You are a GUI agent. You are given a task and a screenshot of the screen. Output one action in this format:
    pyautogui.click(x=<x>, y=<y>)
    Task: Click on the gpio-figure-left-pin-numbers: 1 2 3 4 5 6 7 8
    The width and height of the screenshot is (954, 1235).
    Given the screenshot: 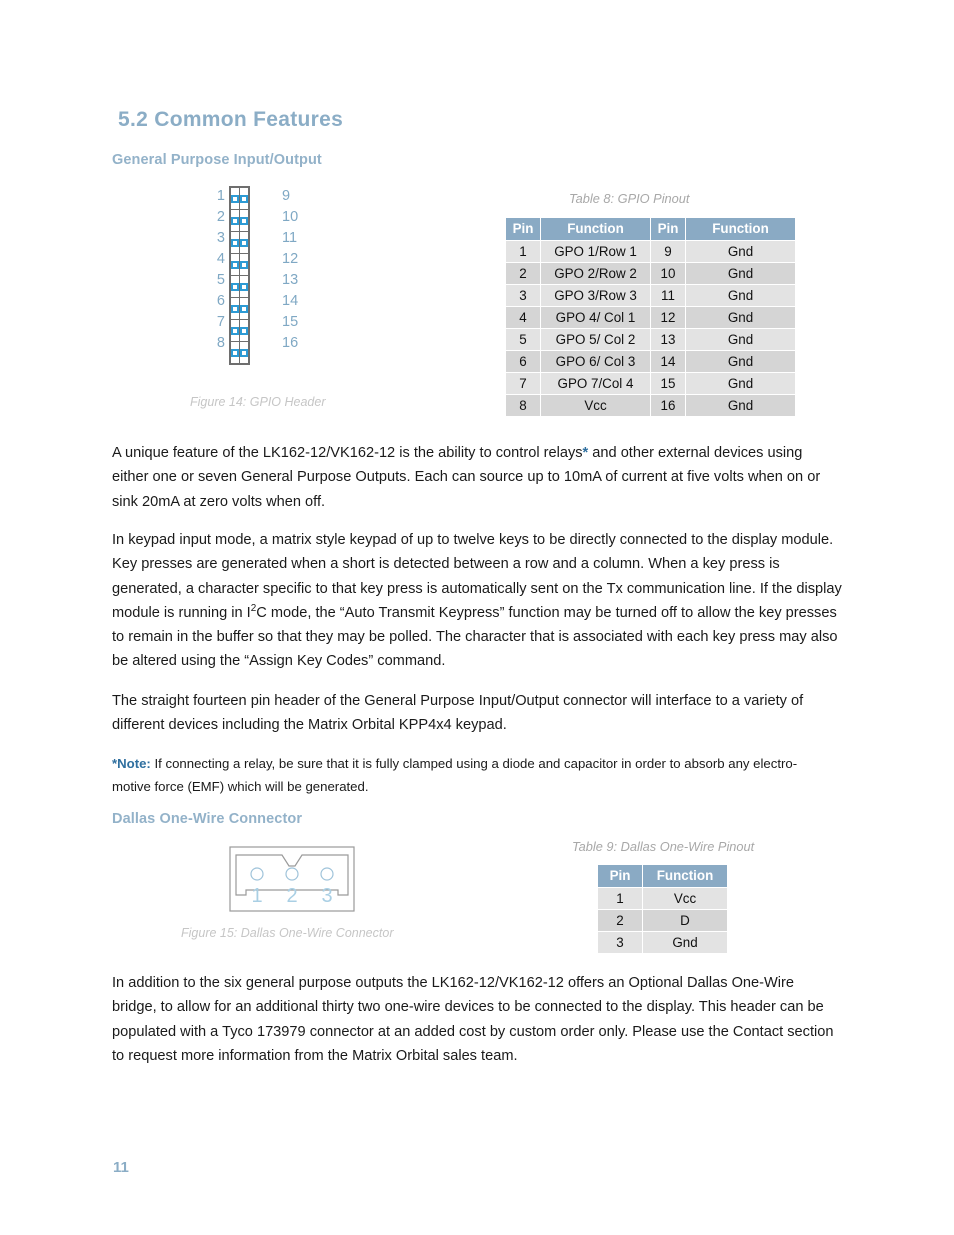 What is the action you would take?
    pyautogui.click(x=217, y=270)
    